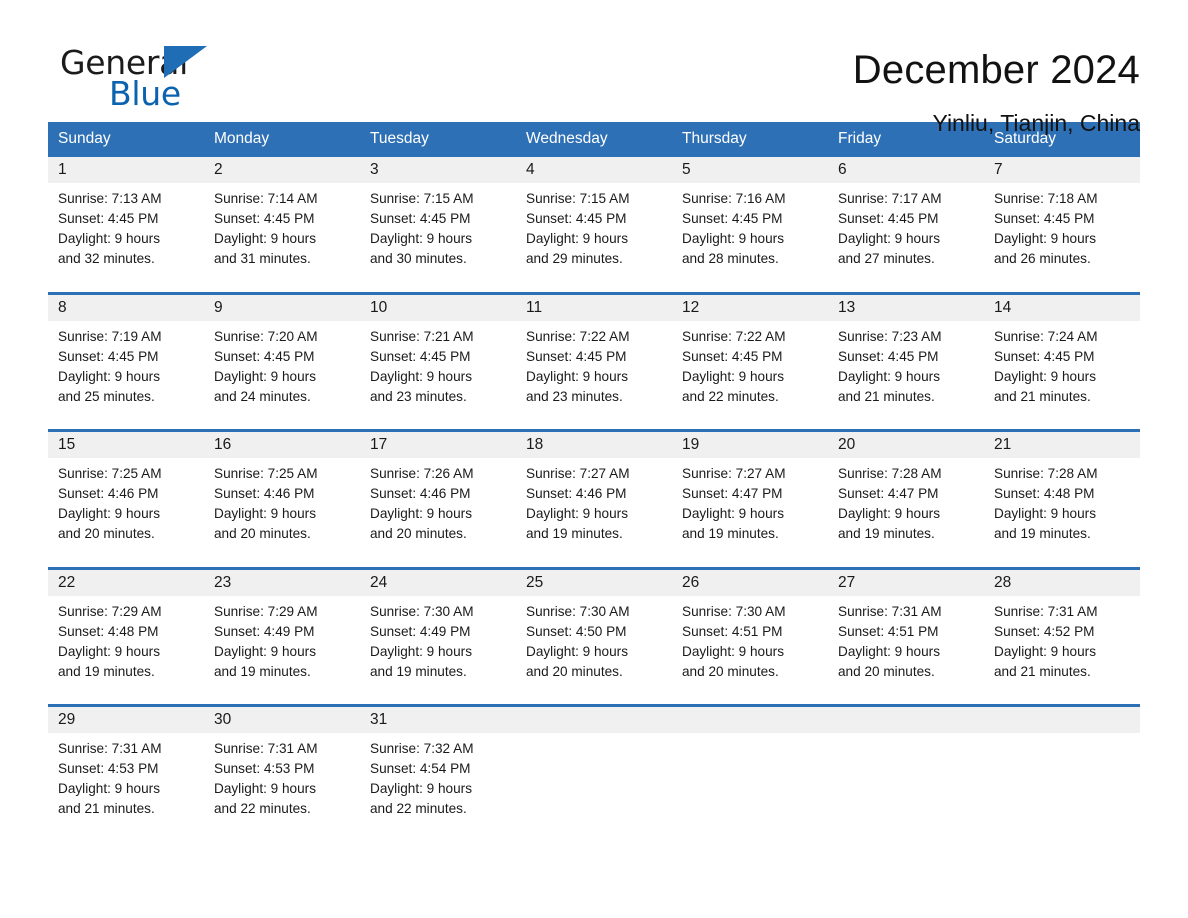  Describe the element at coordinates (750, 170) in the screenshot. I see `day-number: 5` at that location.